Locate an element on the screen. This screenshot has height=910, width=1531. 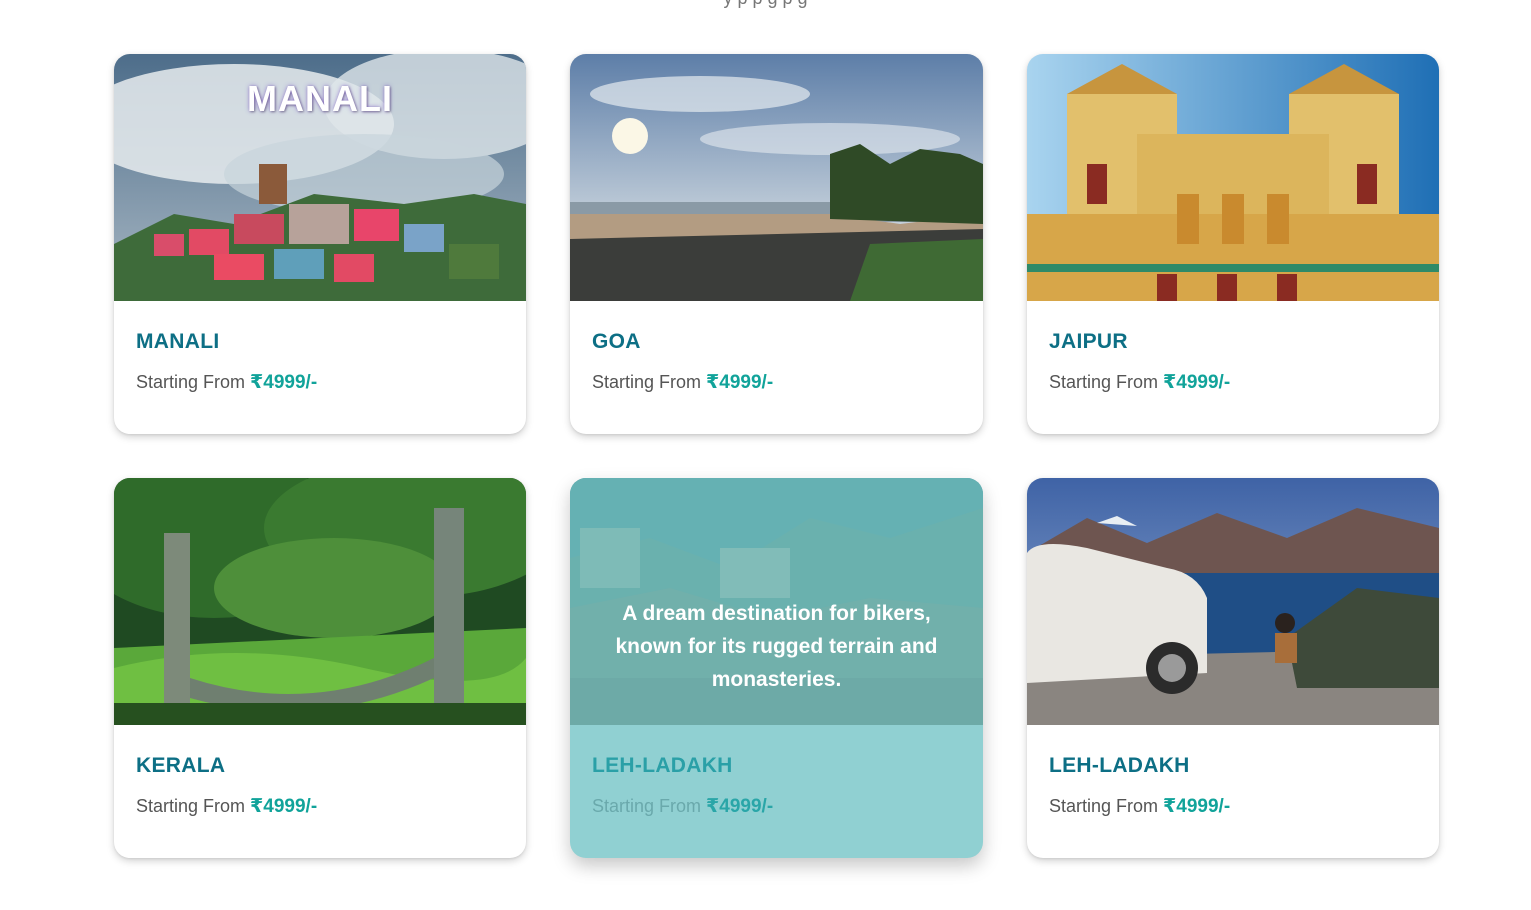
destination-image-goa is located at coordinates (776, 177).